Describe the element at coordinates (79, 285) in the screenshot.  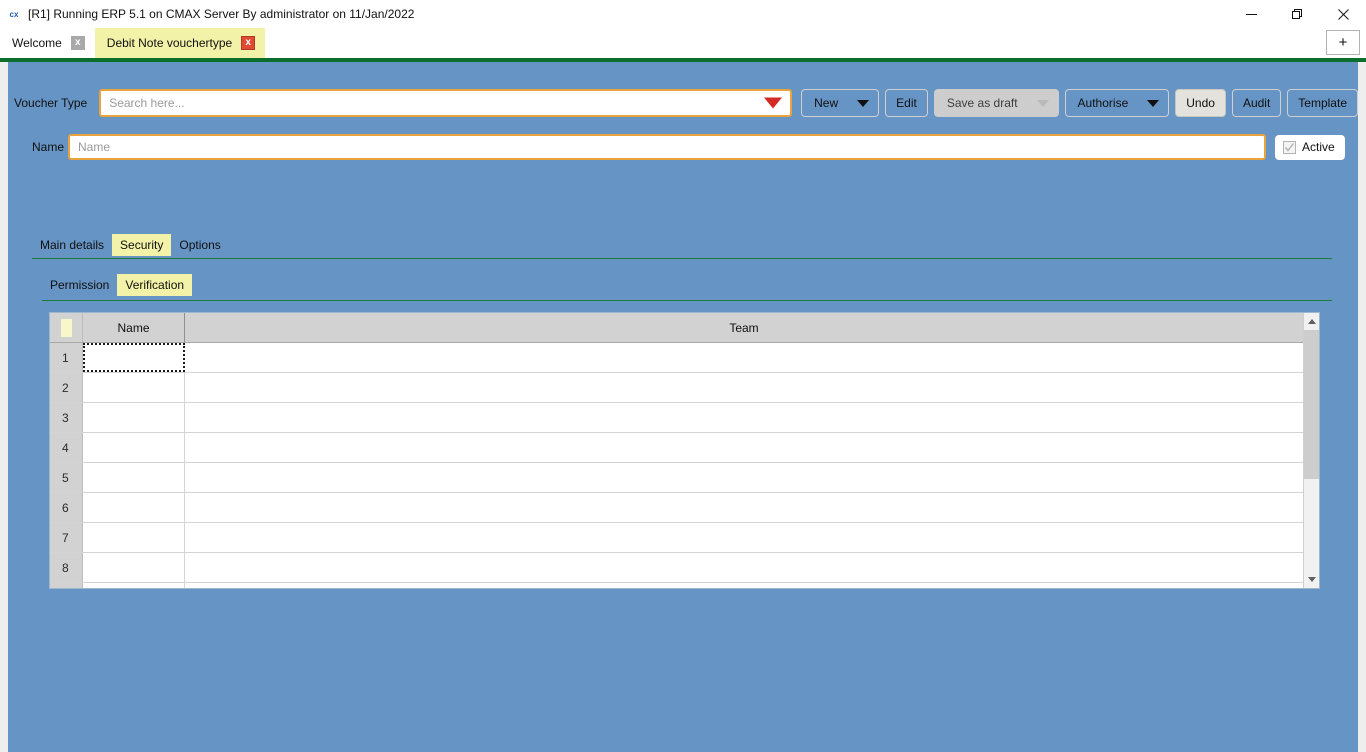
I see `tab-permission: Permission` at that location.